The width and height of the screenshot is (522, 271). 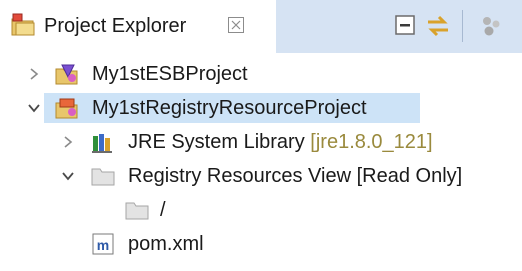 I want to click on library-icon, so click(x=103, y=142).